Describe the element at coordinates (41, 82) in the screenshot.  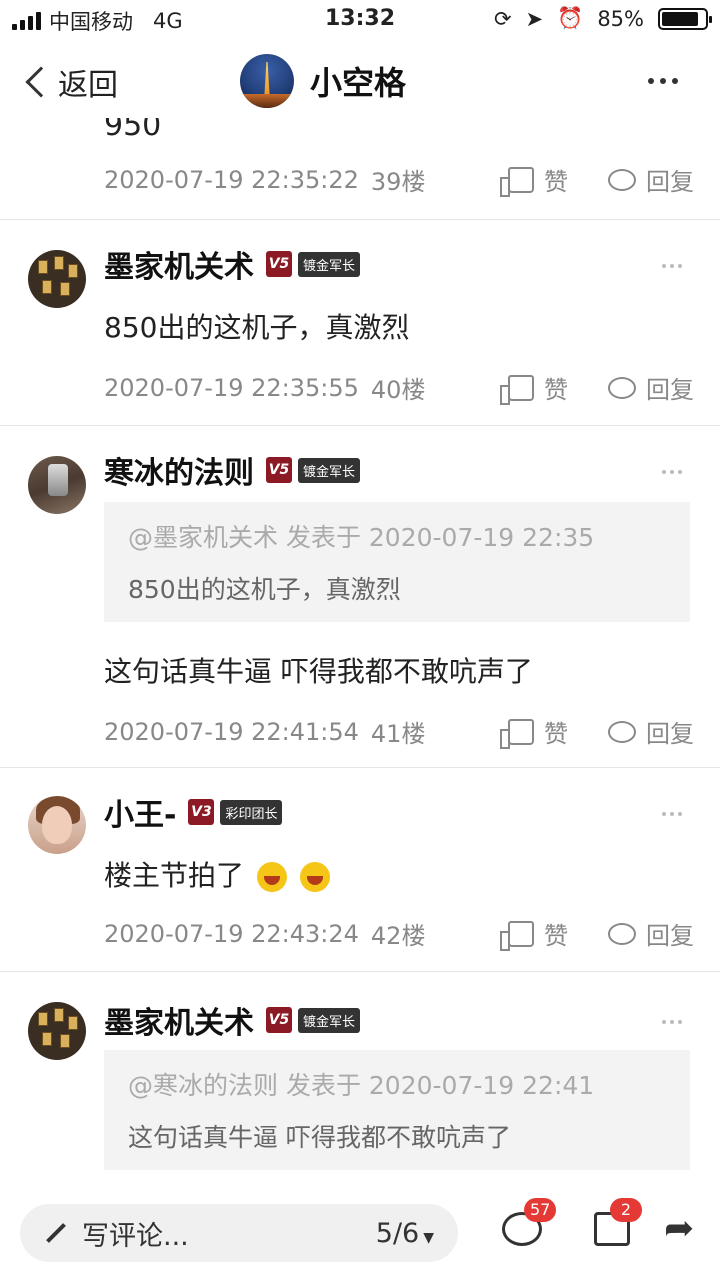
I see `chevron-left-icon` at that location.